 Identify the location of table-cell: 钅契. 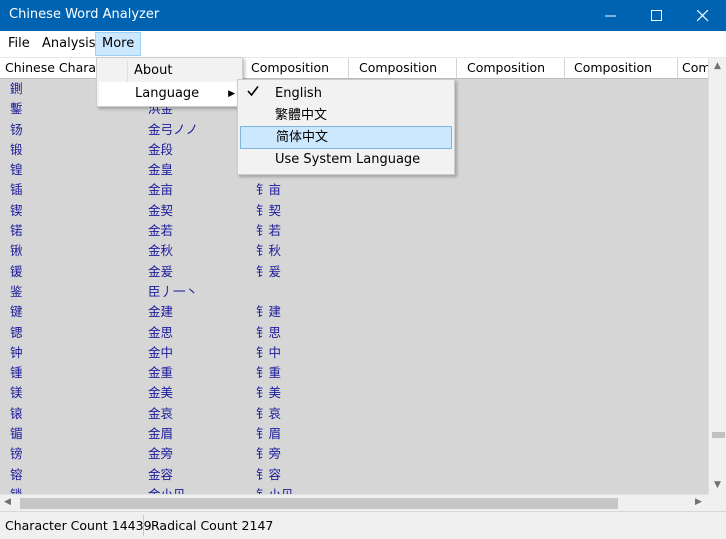
(269, 210).